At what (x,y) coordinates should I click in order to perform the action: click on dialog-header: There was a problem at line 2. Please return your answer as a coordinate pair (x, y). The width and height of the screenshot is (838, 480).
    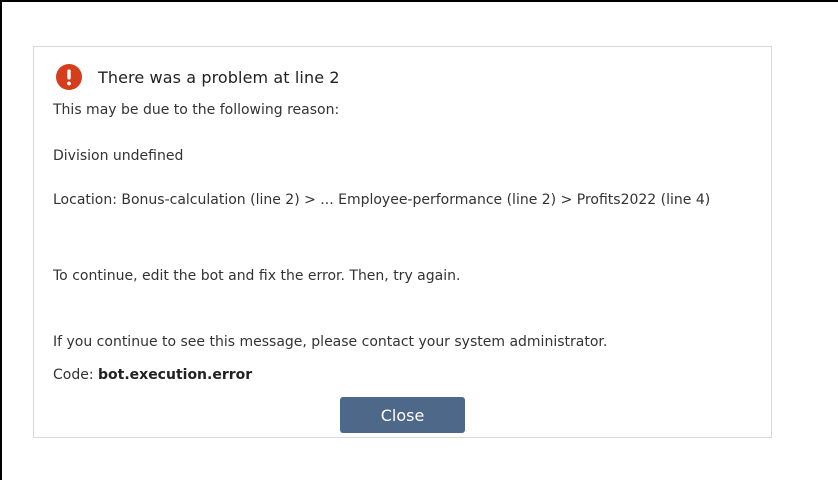
    Looking at the image, I should click on (198, 77).